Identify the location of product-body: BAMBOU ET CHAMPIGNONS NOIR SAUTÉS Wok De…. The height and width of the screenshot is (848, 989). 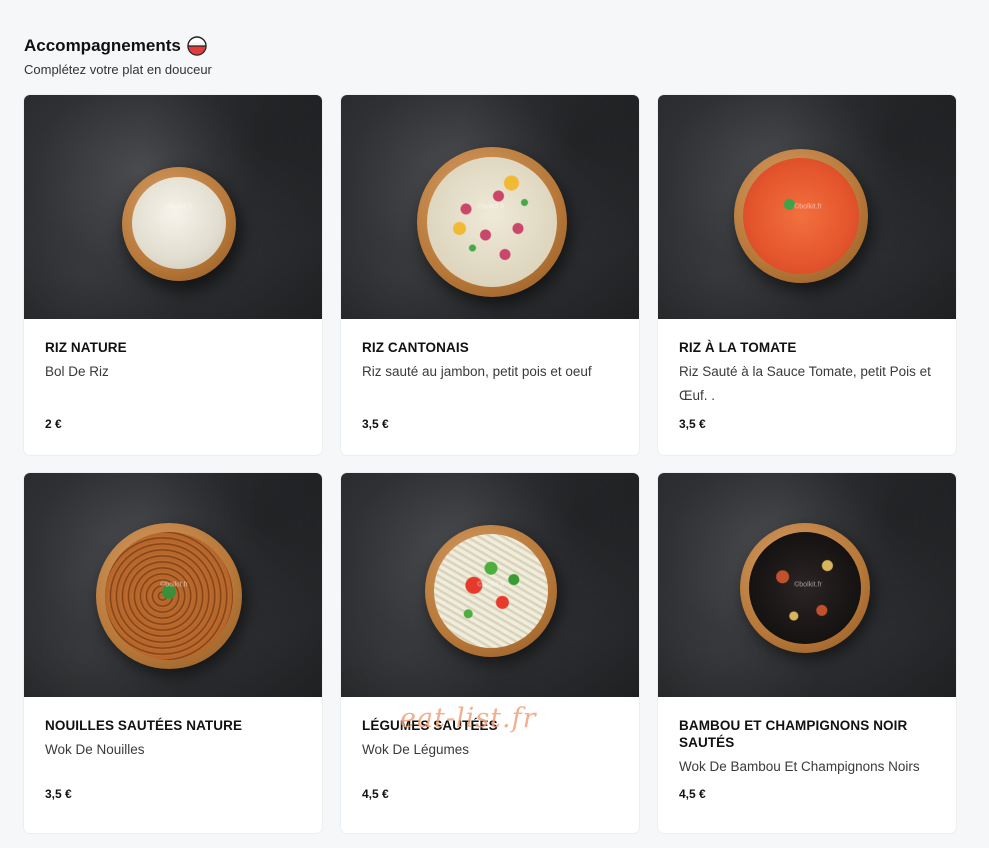
(809, 748).